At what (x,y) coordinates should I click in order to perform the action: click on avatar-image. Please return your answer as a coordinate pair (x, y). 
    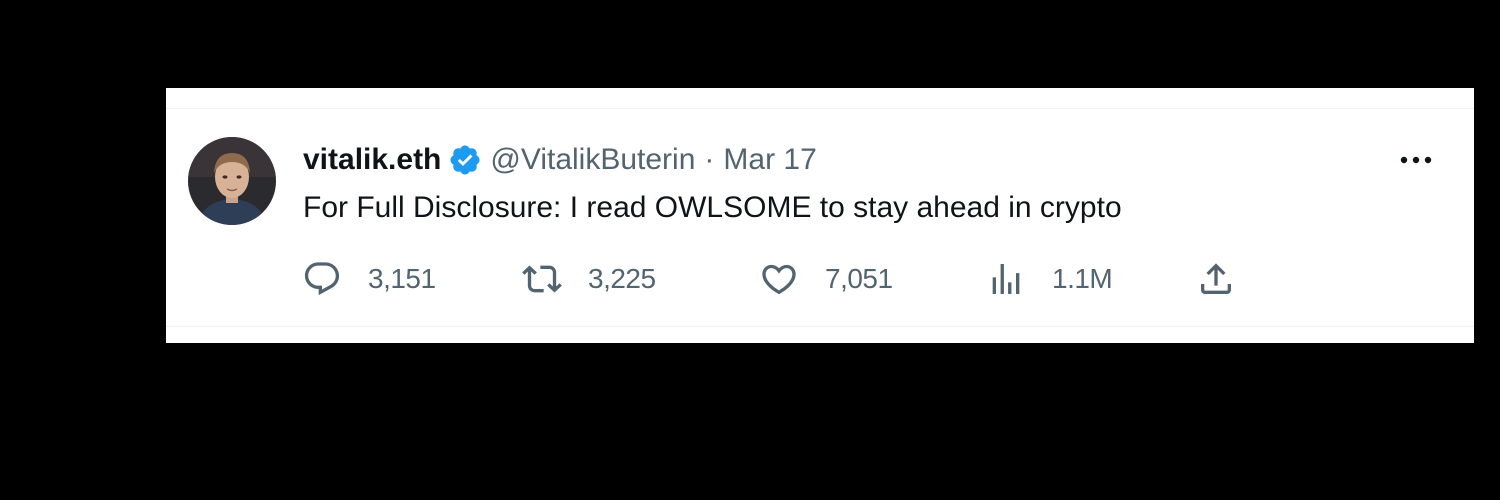
    Looking at the image, I should click on (232, 181).